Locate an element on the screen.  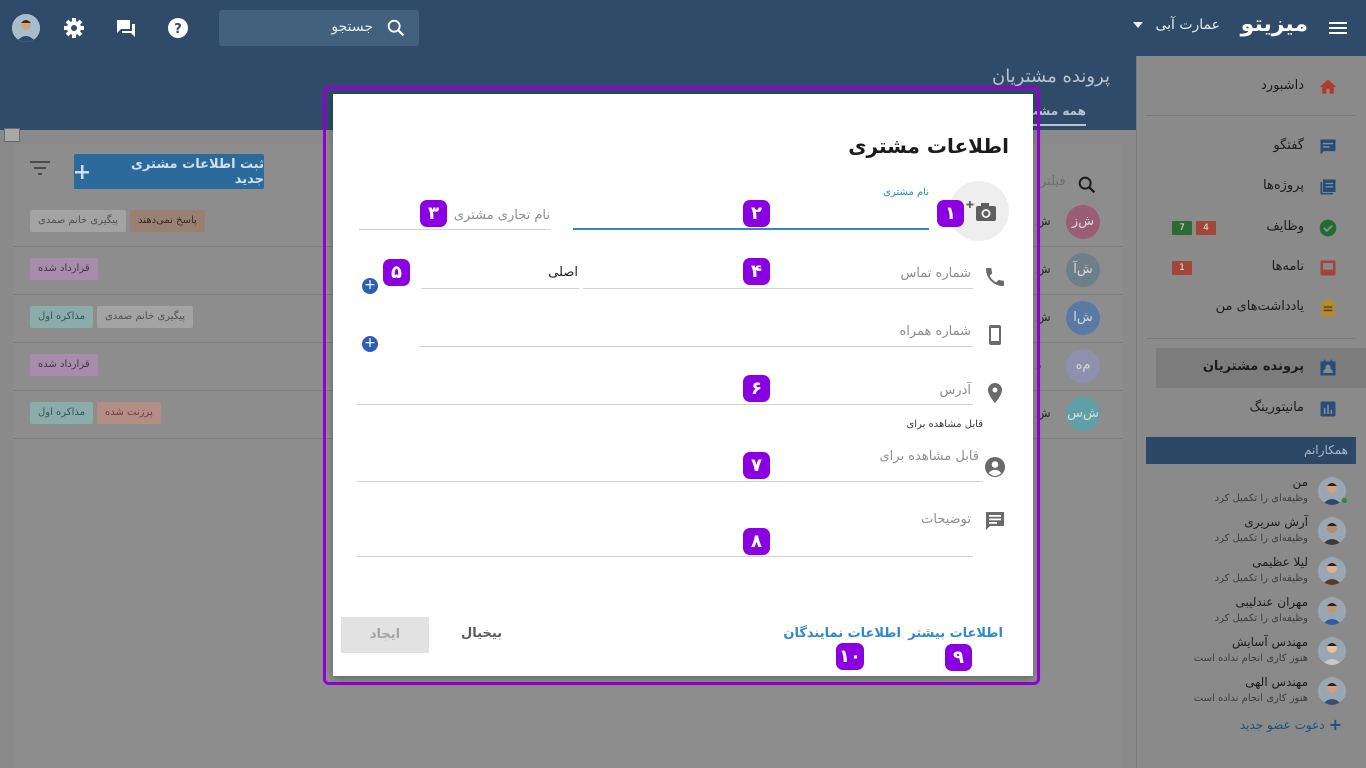
new-customer-button: ثبت اطلاعات مشتری جدید is located at coordinates (169, 171).